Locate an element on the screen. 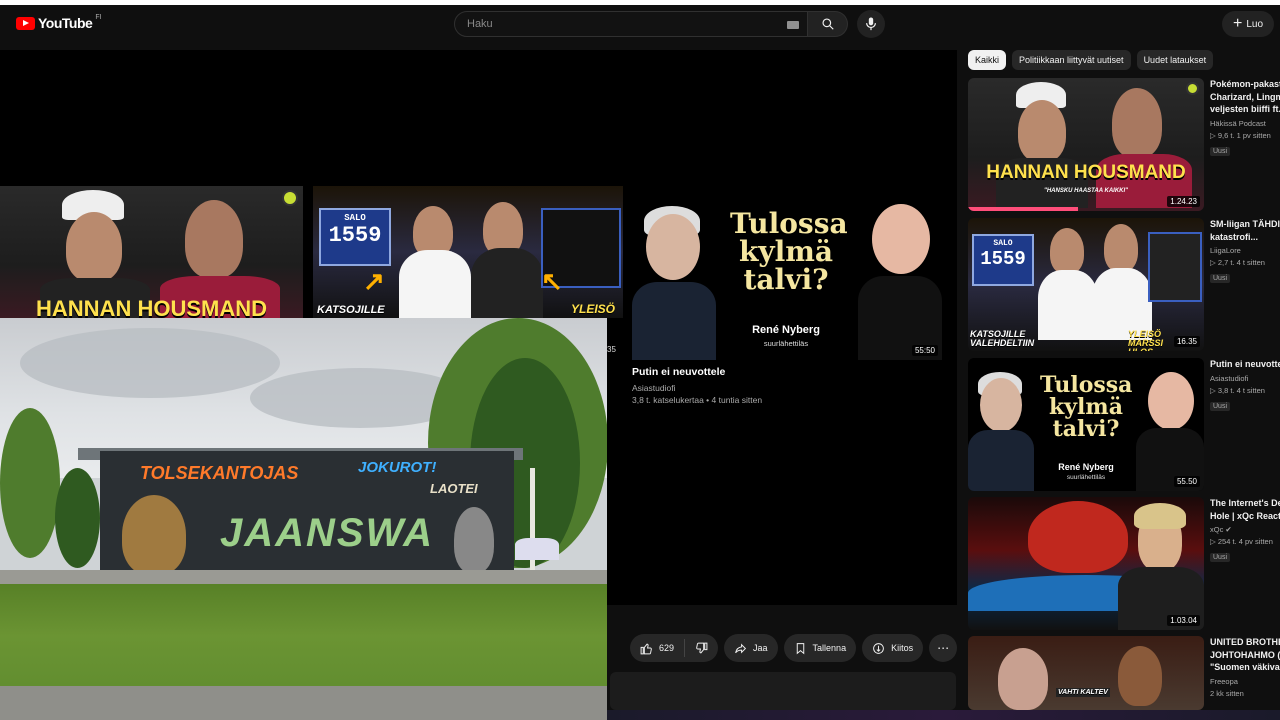  tree is located at coordinates (77, 518).